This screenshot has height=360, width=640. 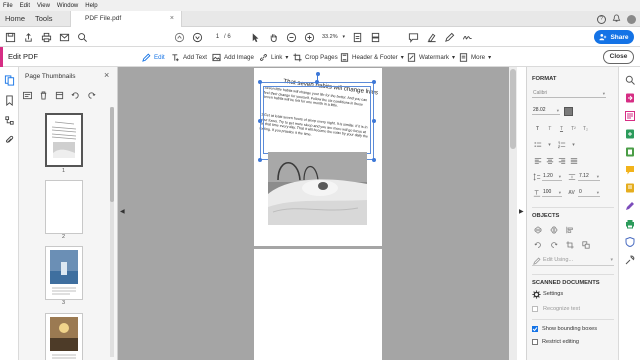 What do you see at coordinates (630, 224) in the screenshot?
I see `print-production-icon` at bounding box center [630, 224].